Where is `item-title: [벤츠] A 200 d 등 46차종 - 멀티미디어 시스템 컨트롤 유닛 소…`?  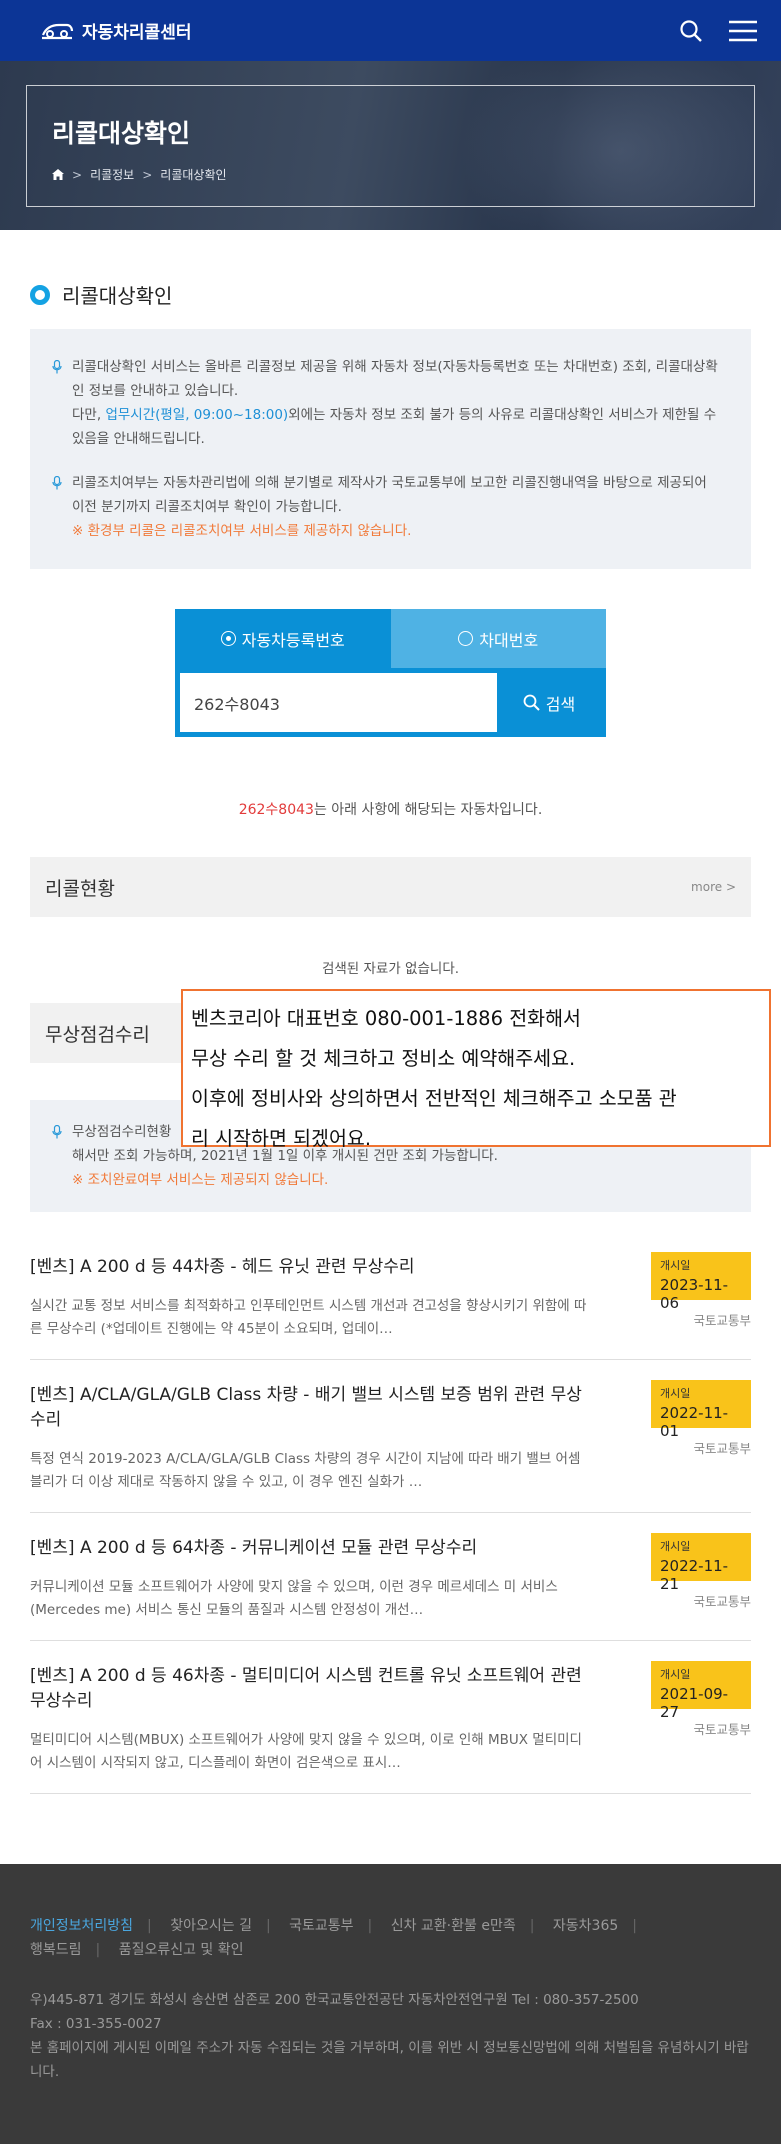
item-title: [벤츠] A 200 d 등 46차종 - 멀티미디어 시스템 컨트롤 유닛 소… is located at coordinates (310, 1686).